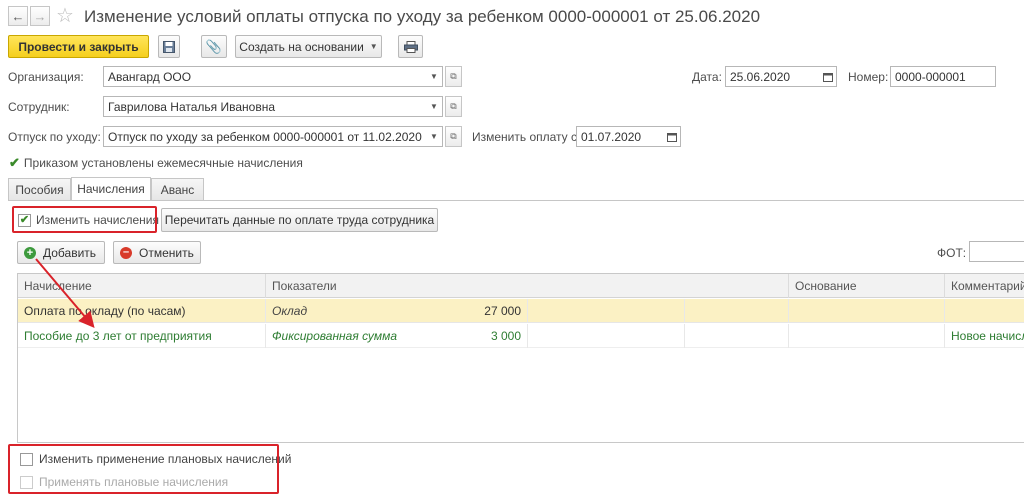  I want to click on plus-circle-icon: +, so click(30, 252).